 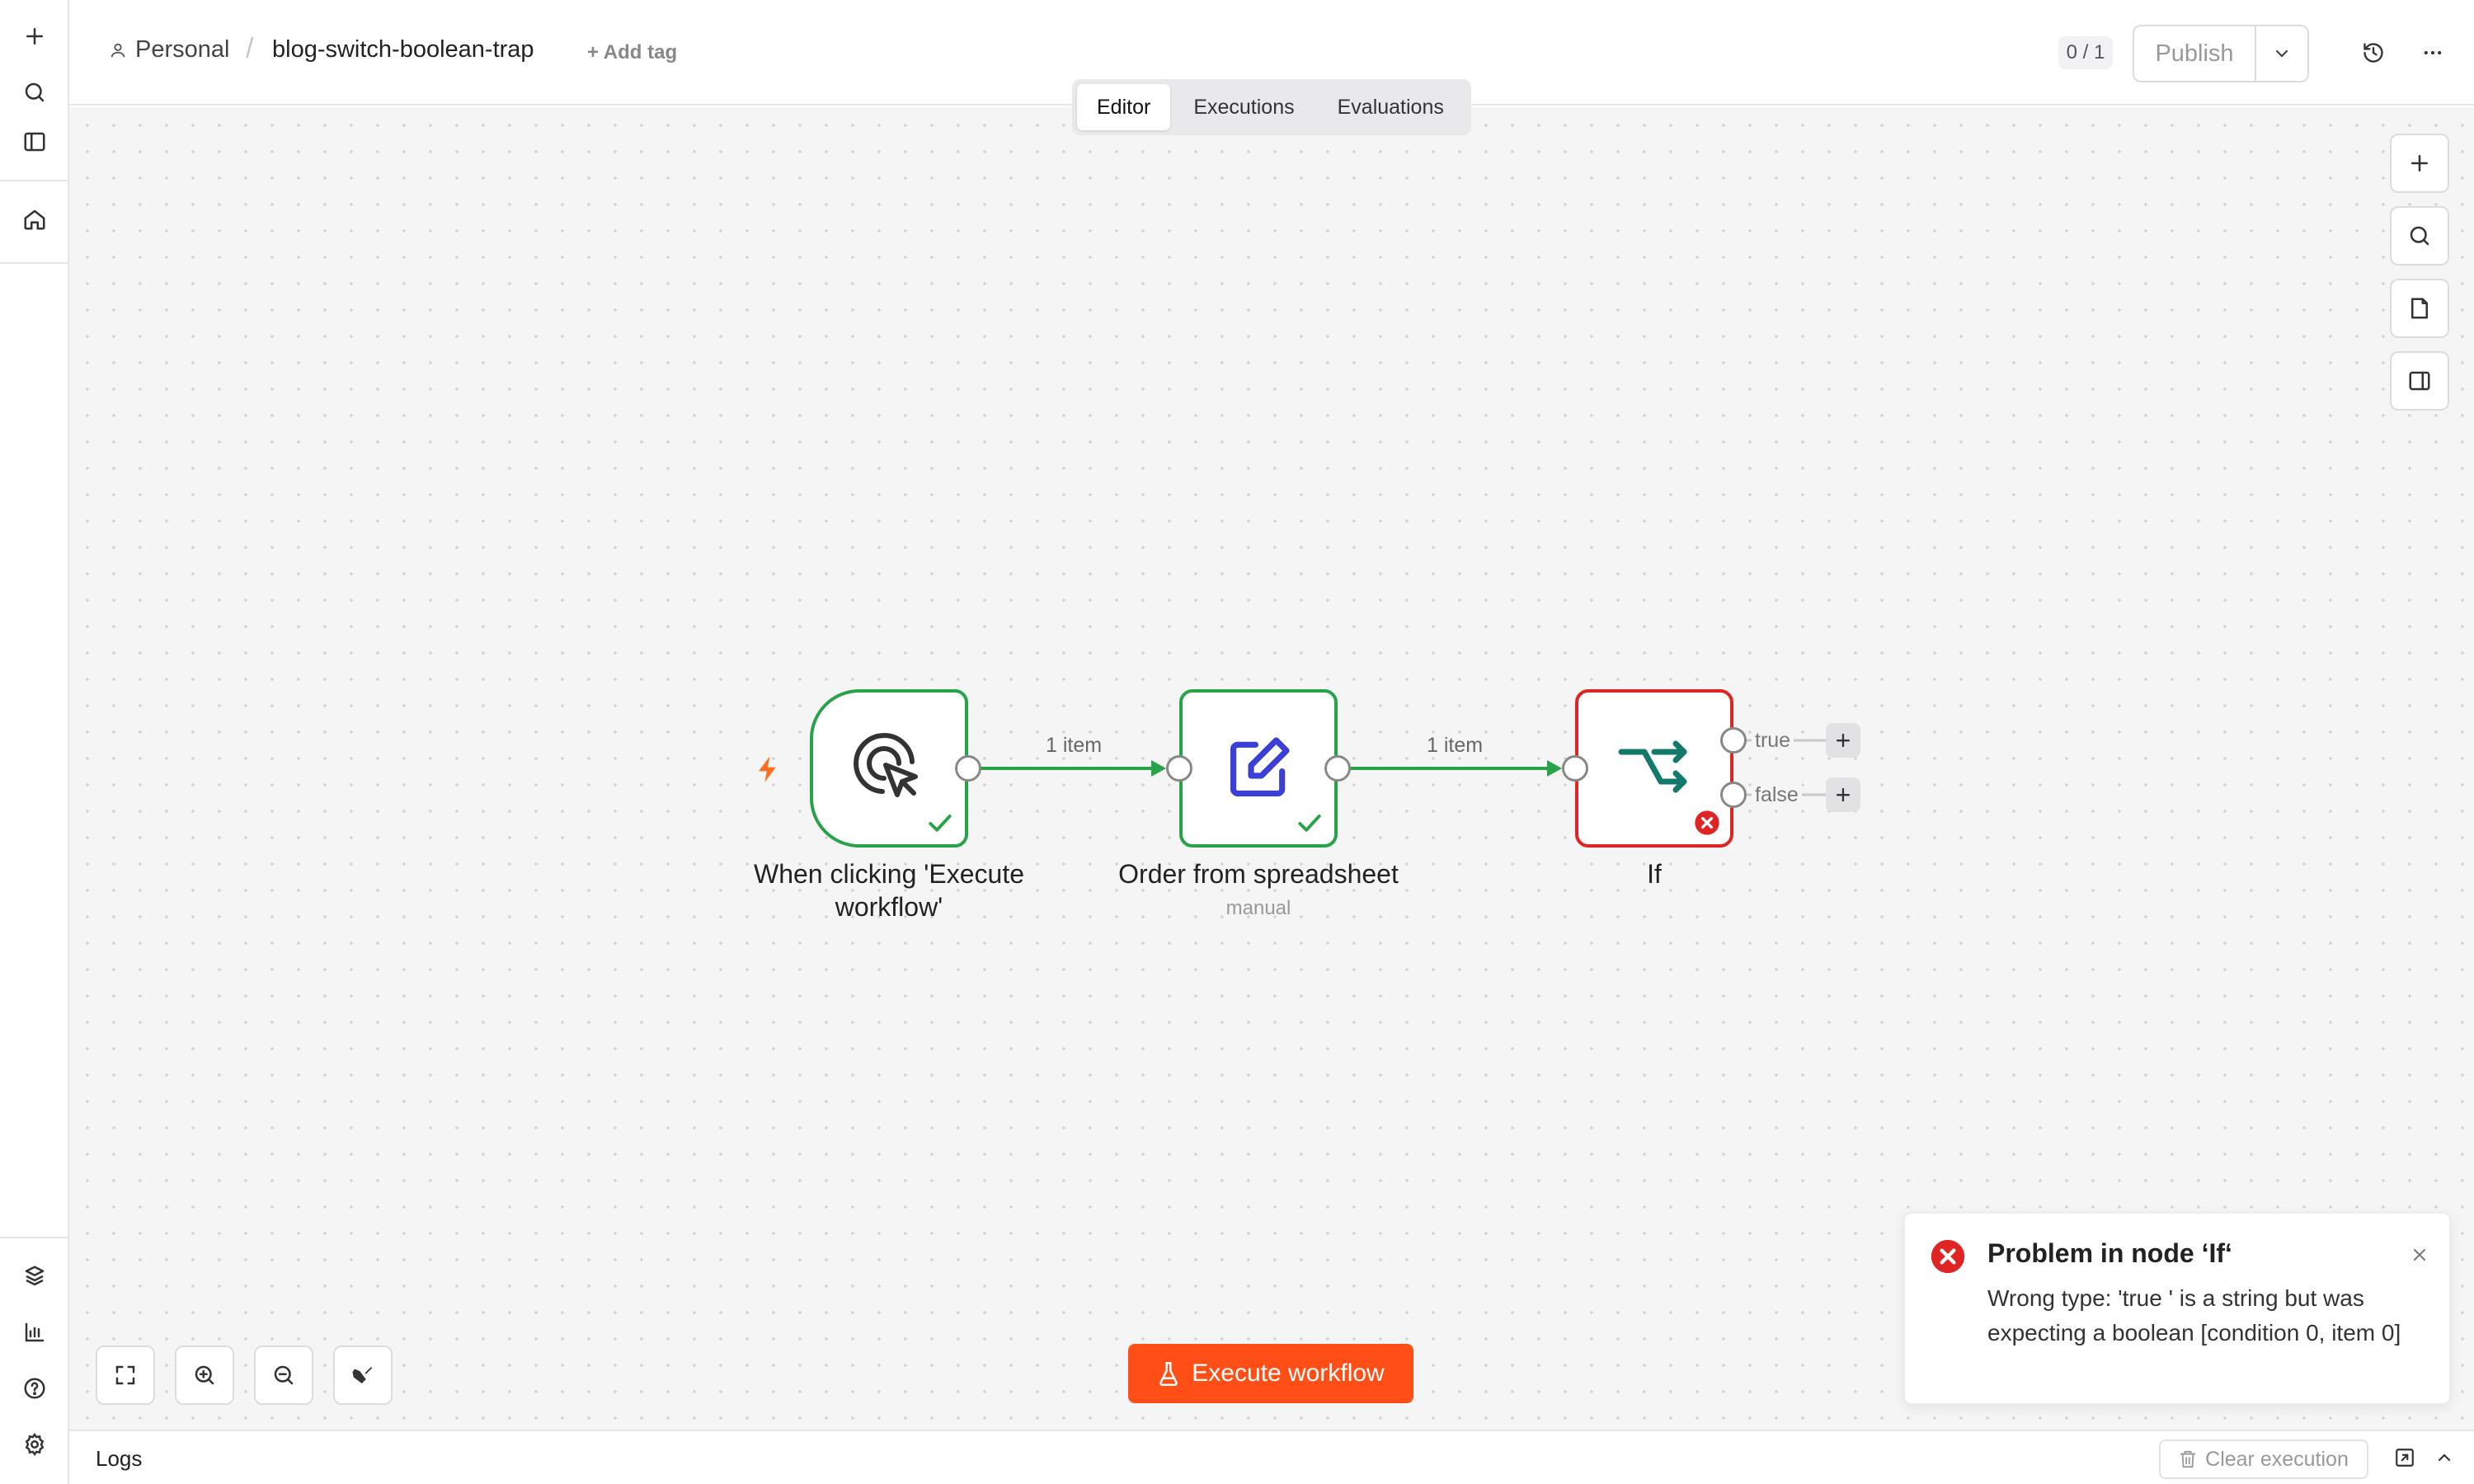 I want to click on error-icon, so click(x=1948, y=1256).